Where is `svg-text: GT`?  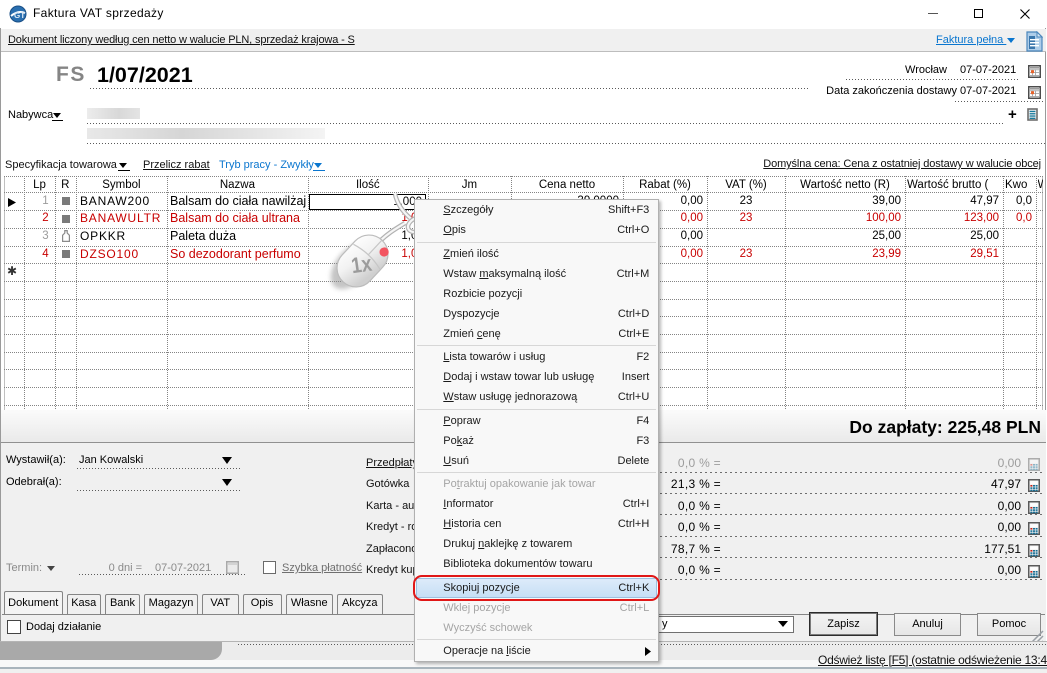 svg-text: GT is located at coordinates (19, 15).